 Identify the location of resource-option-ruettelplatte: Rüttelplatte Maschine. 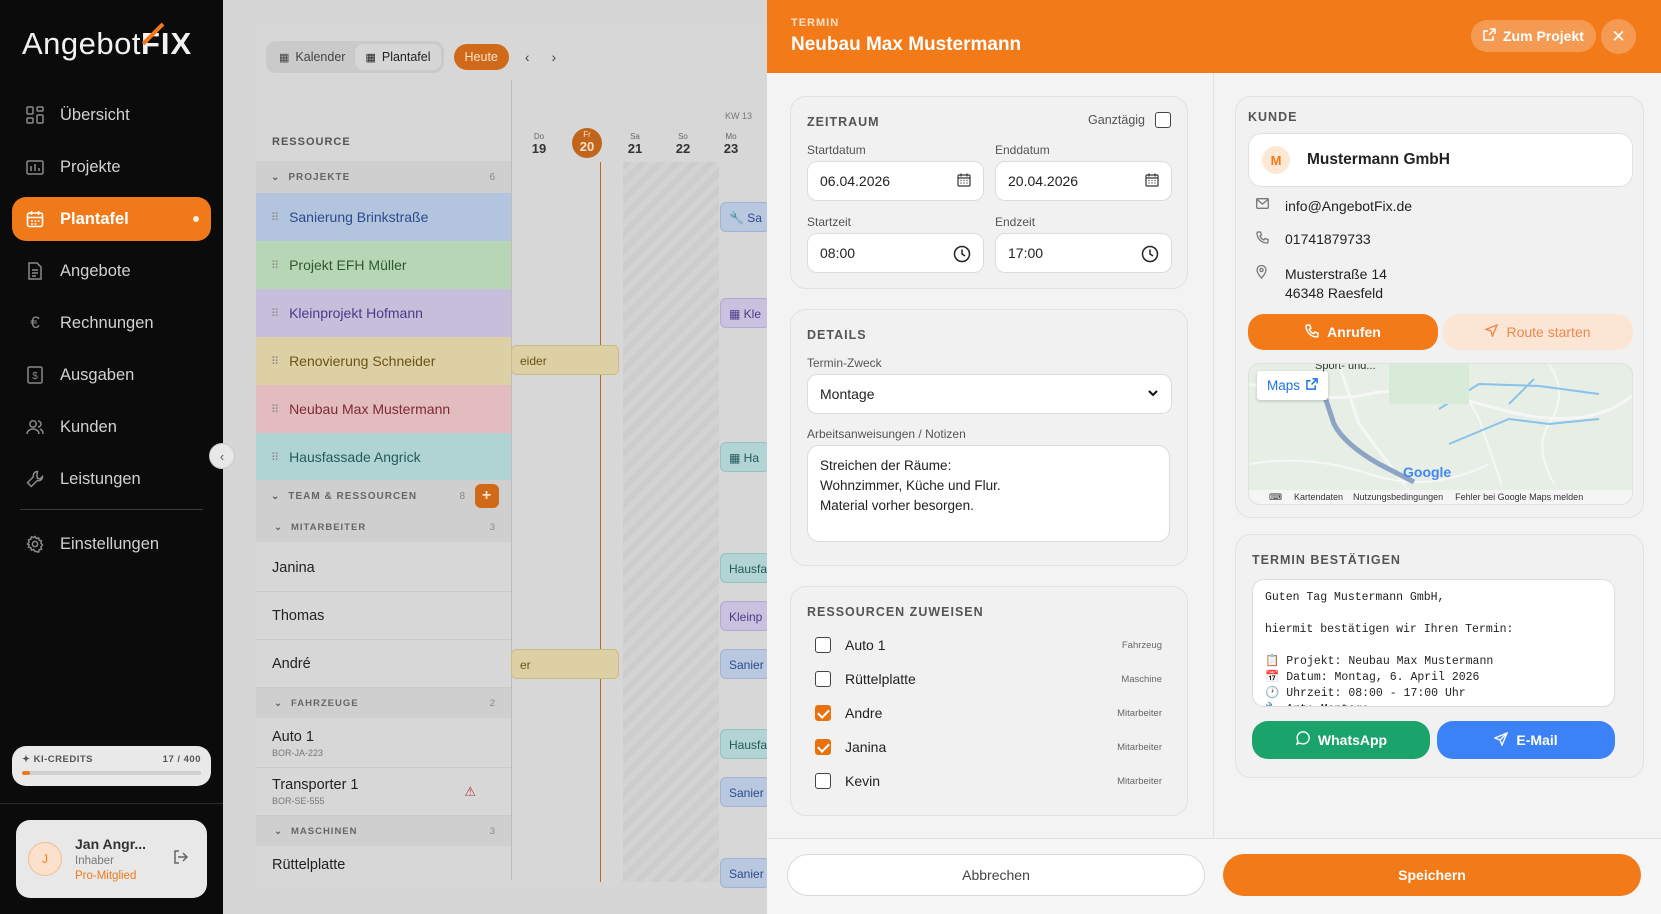
(990, 679).